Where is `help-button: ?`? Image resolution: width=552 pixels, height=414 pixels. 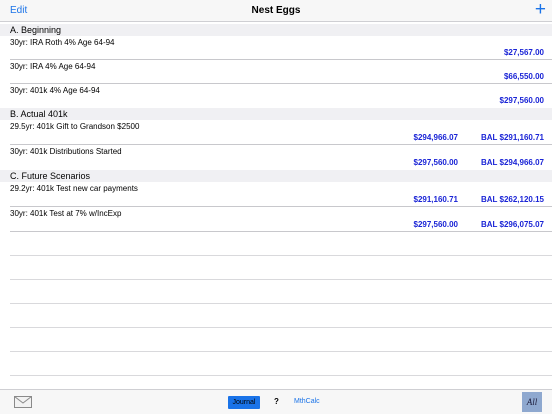
help-button: ? is located at coordinates (276, 401).